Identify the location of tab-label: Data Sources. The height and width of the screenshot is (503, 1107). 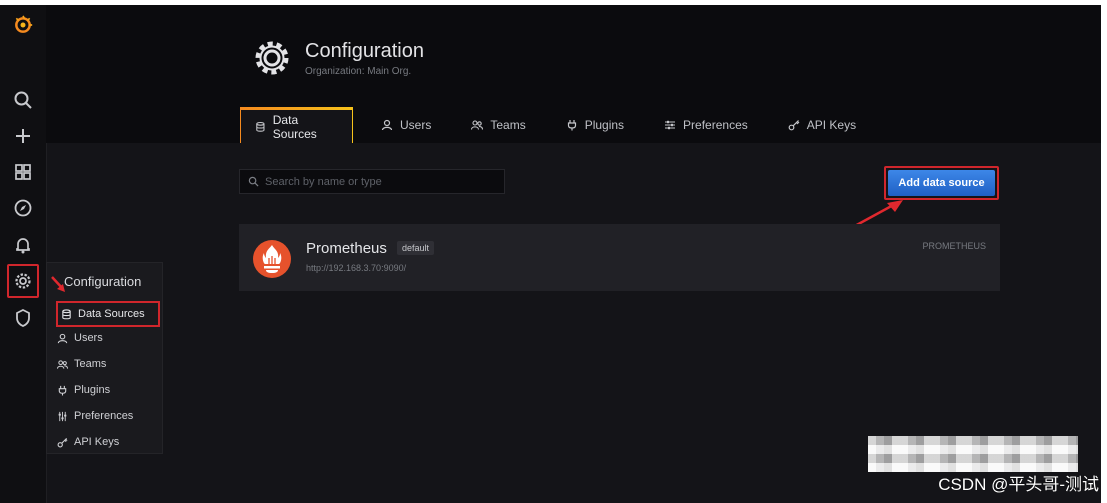
(294, 126).